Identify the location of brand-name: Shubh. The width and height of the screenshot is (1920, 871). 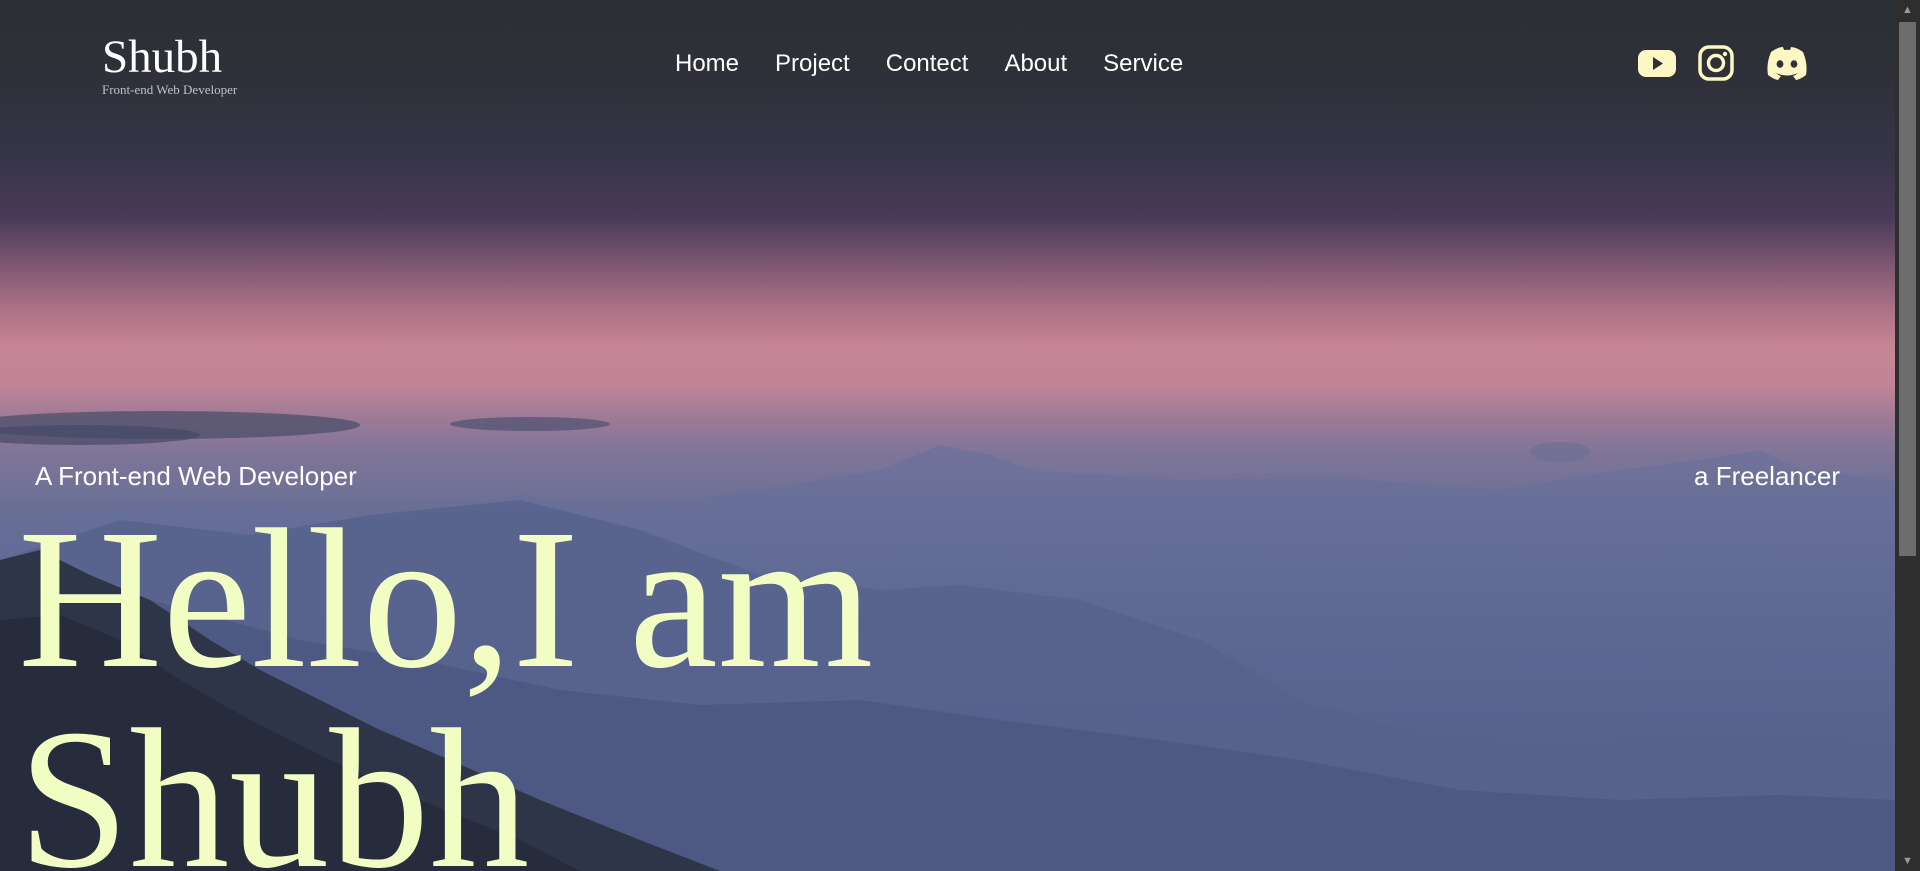
(162, 57).